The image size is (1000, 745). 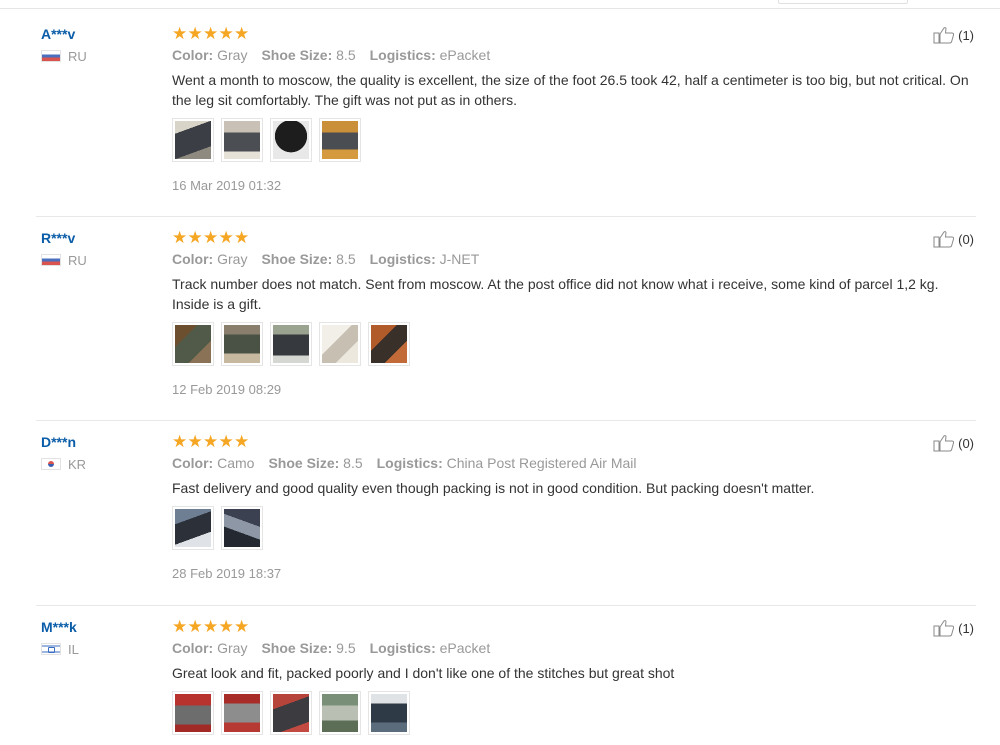 What do you see at coordinates (227, 389) in the screenshot?
I see `review-date: 12 Feb 2019 08:29` at bounding box center [227, 389].